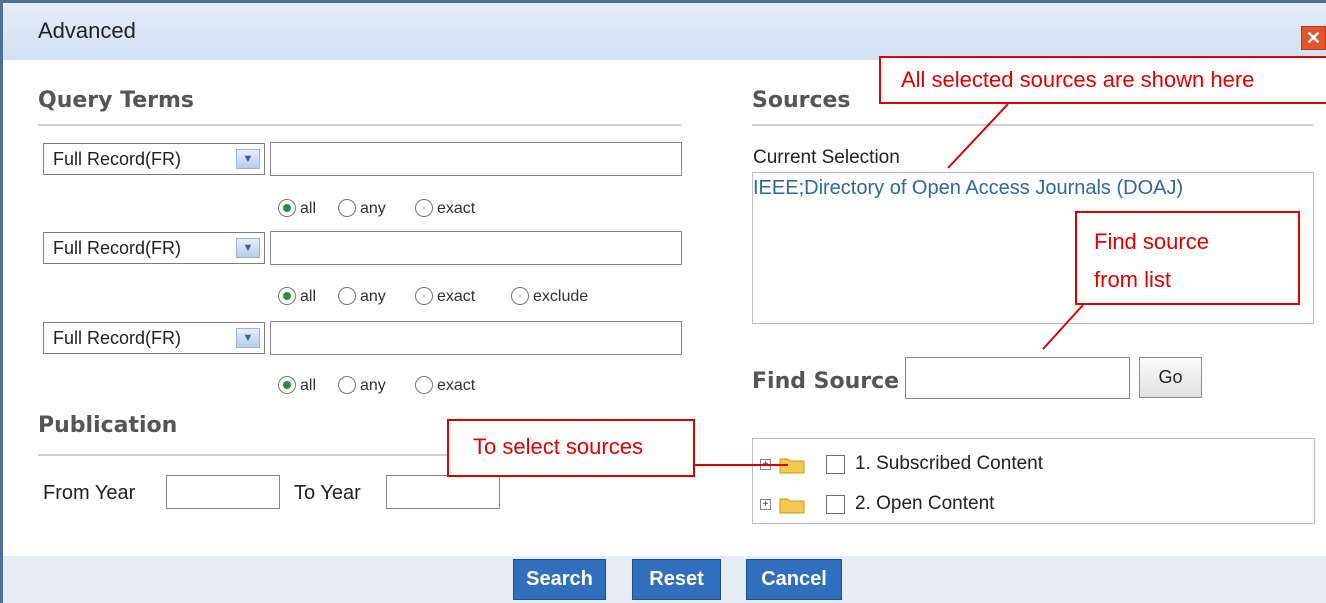 The height and width of the screenshot is (603, 1326). Describe the element at coordinates (373, 385) in the screenshot. I see `radio-any-3-label: any` at that location.